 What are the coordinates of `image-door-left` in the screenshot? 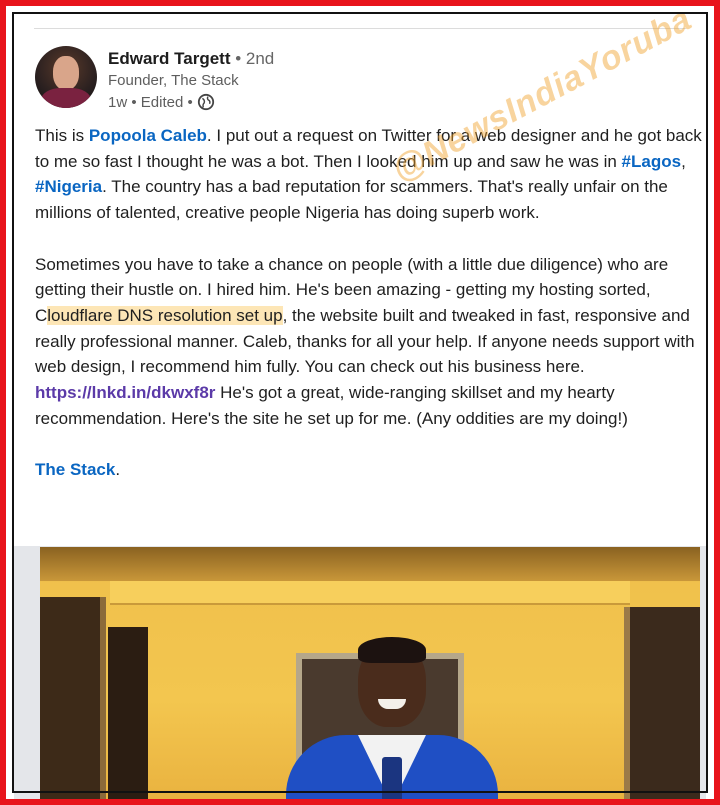 It's located at (73, 698).